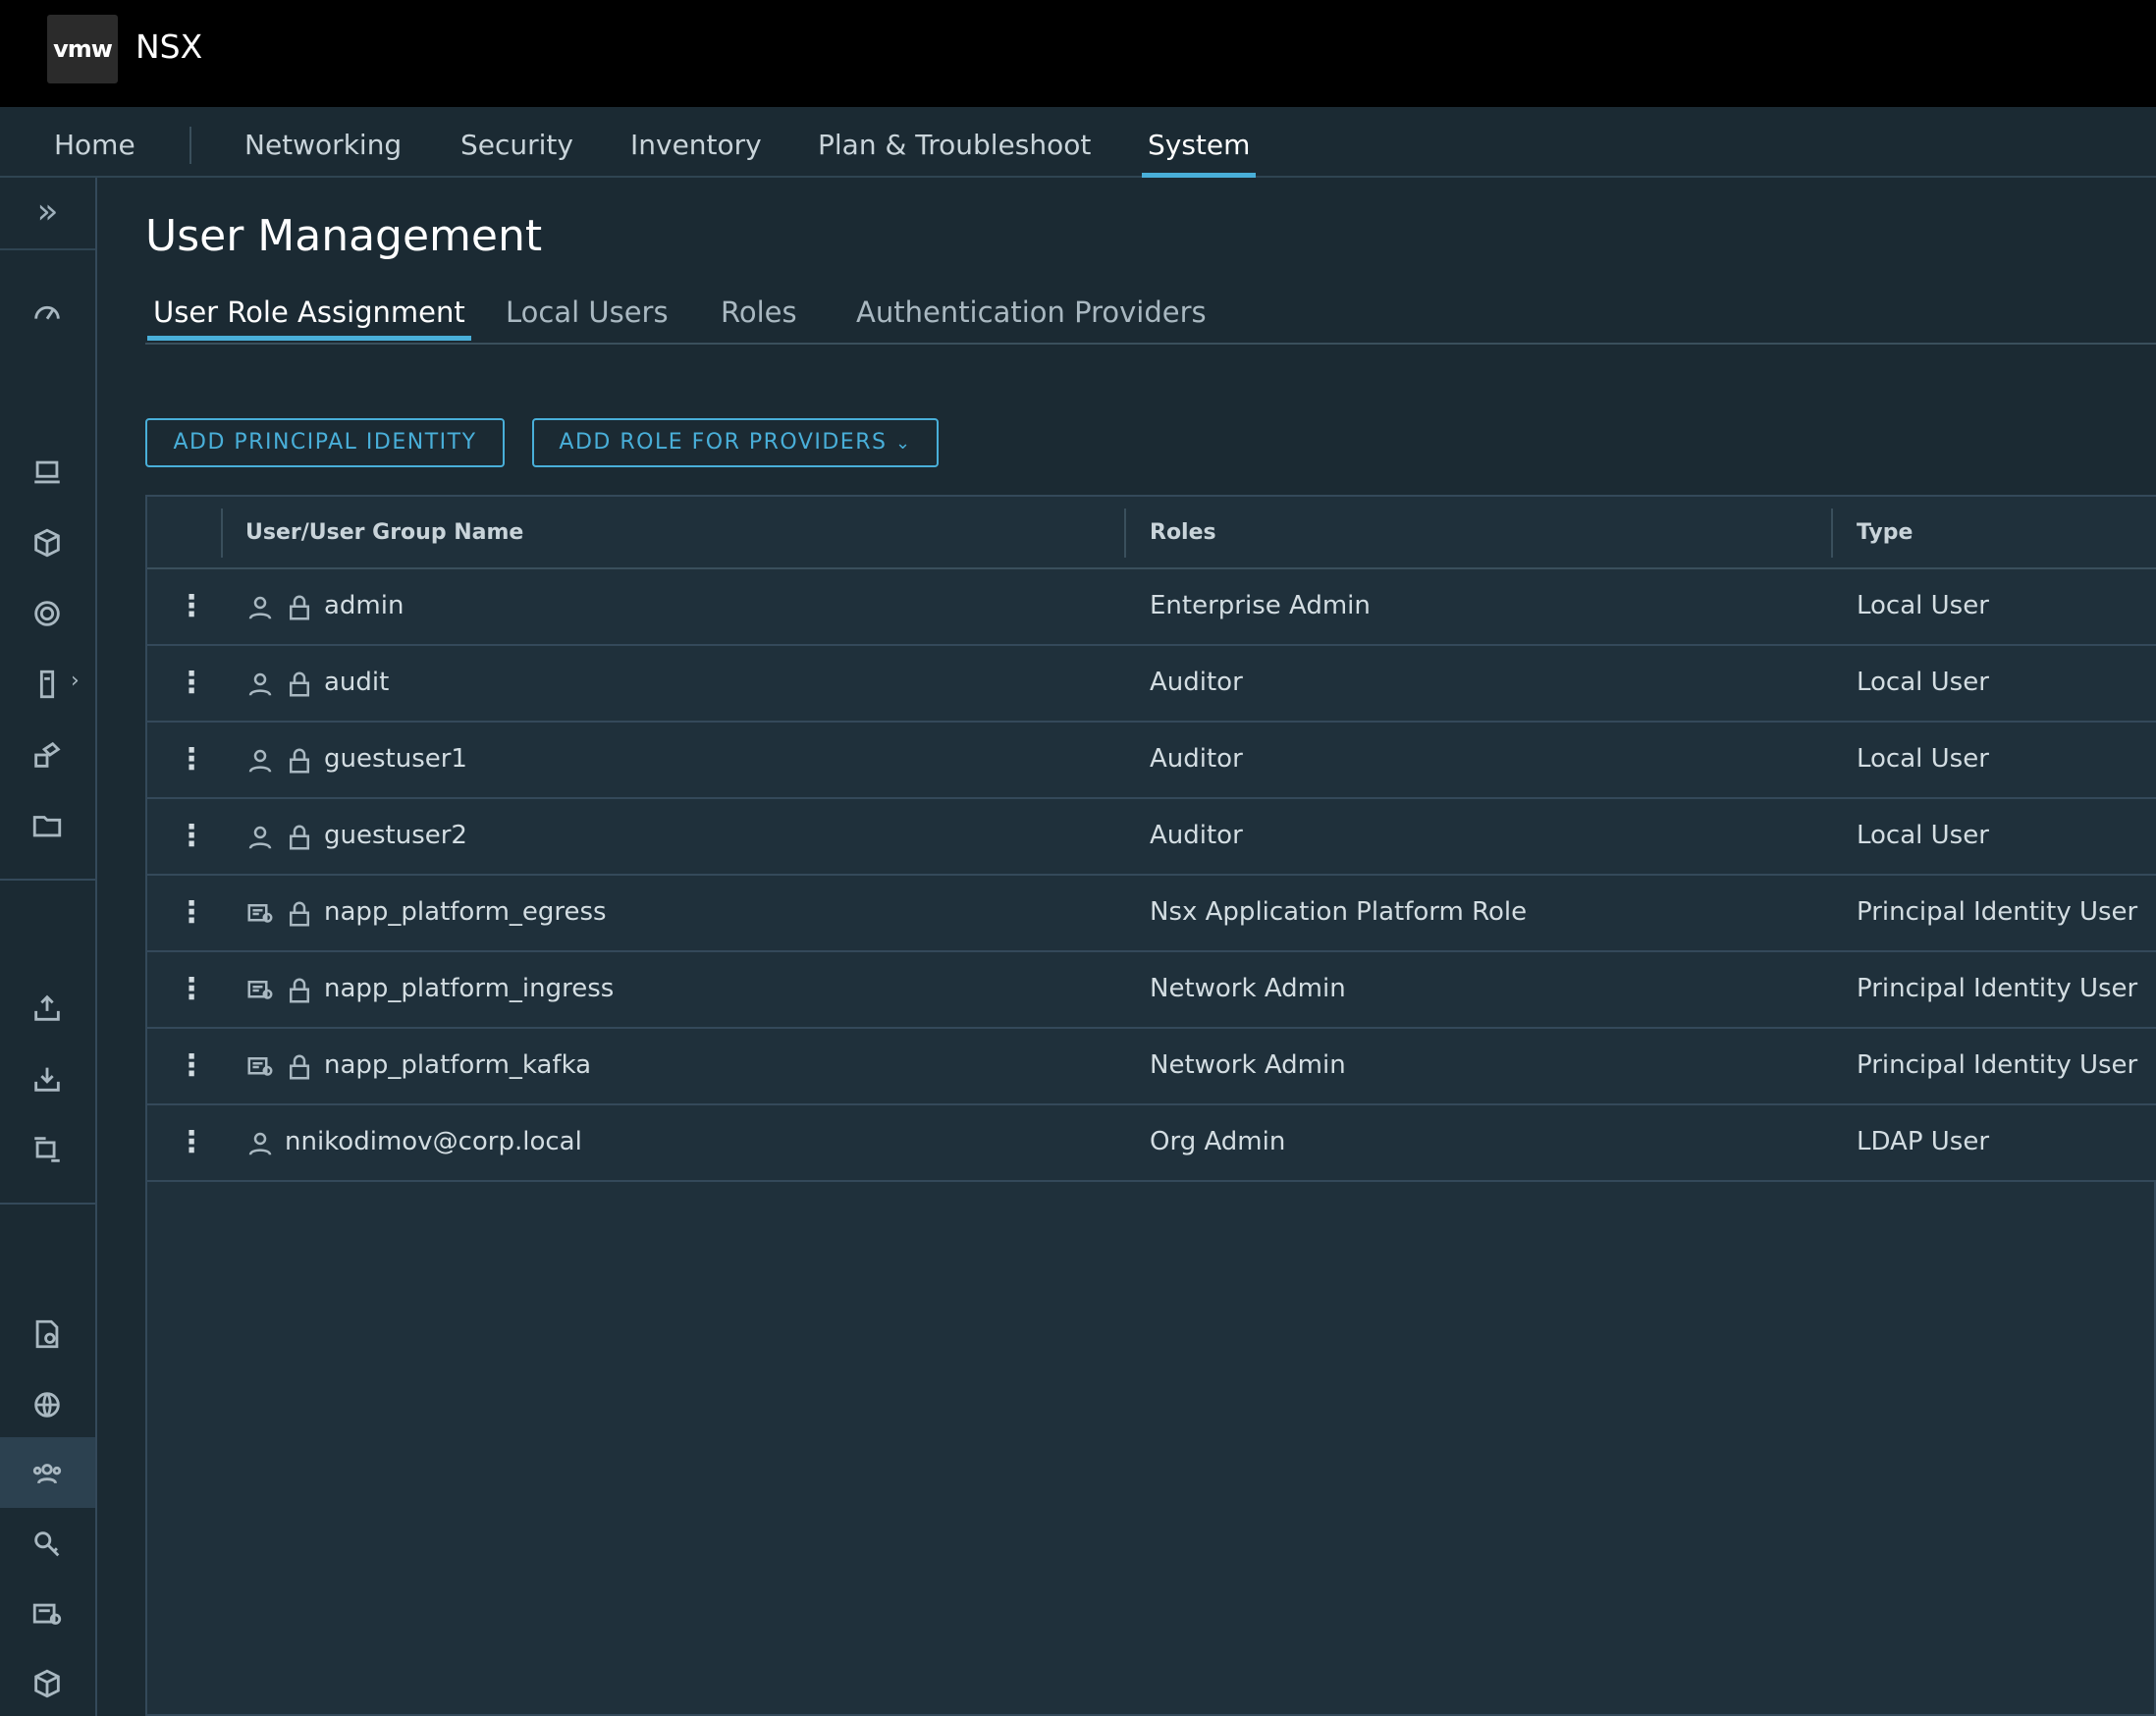 Image resolution: width=2156 pixels, height=1716 pixels. What do you see at coordinates (1885, 532) in the screenshot?
I see `column-header-type: Type` at bounding box center [1885, 532].